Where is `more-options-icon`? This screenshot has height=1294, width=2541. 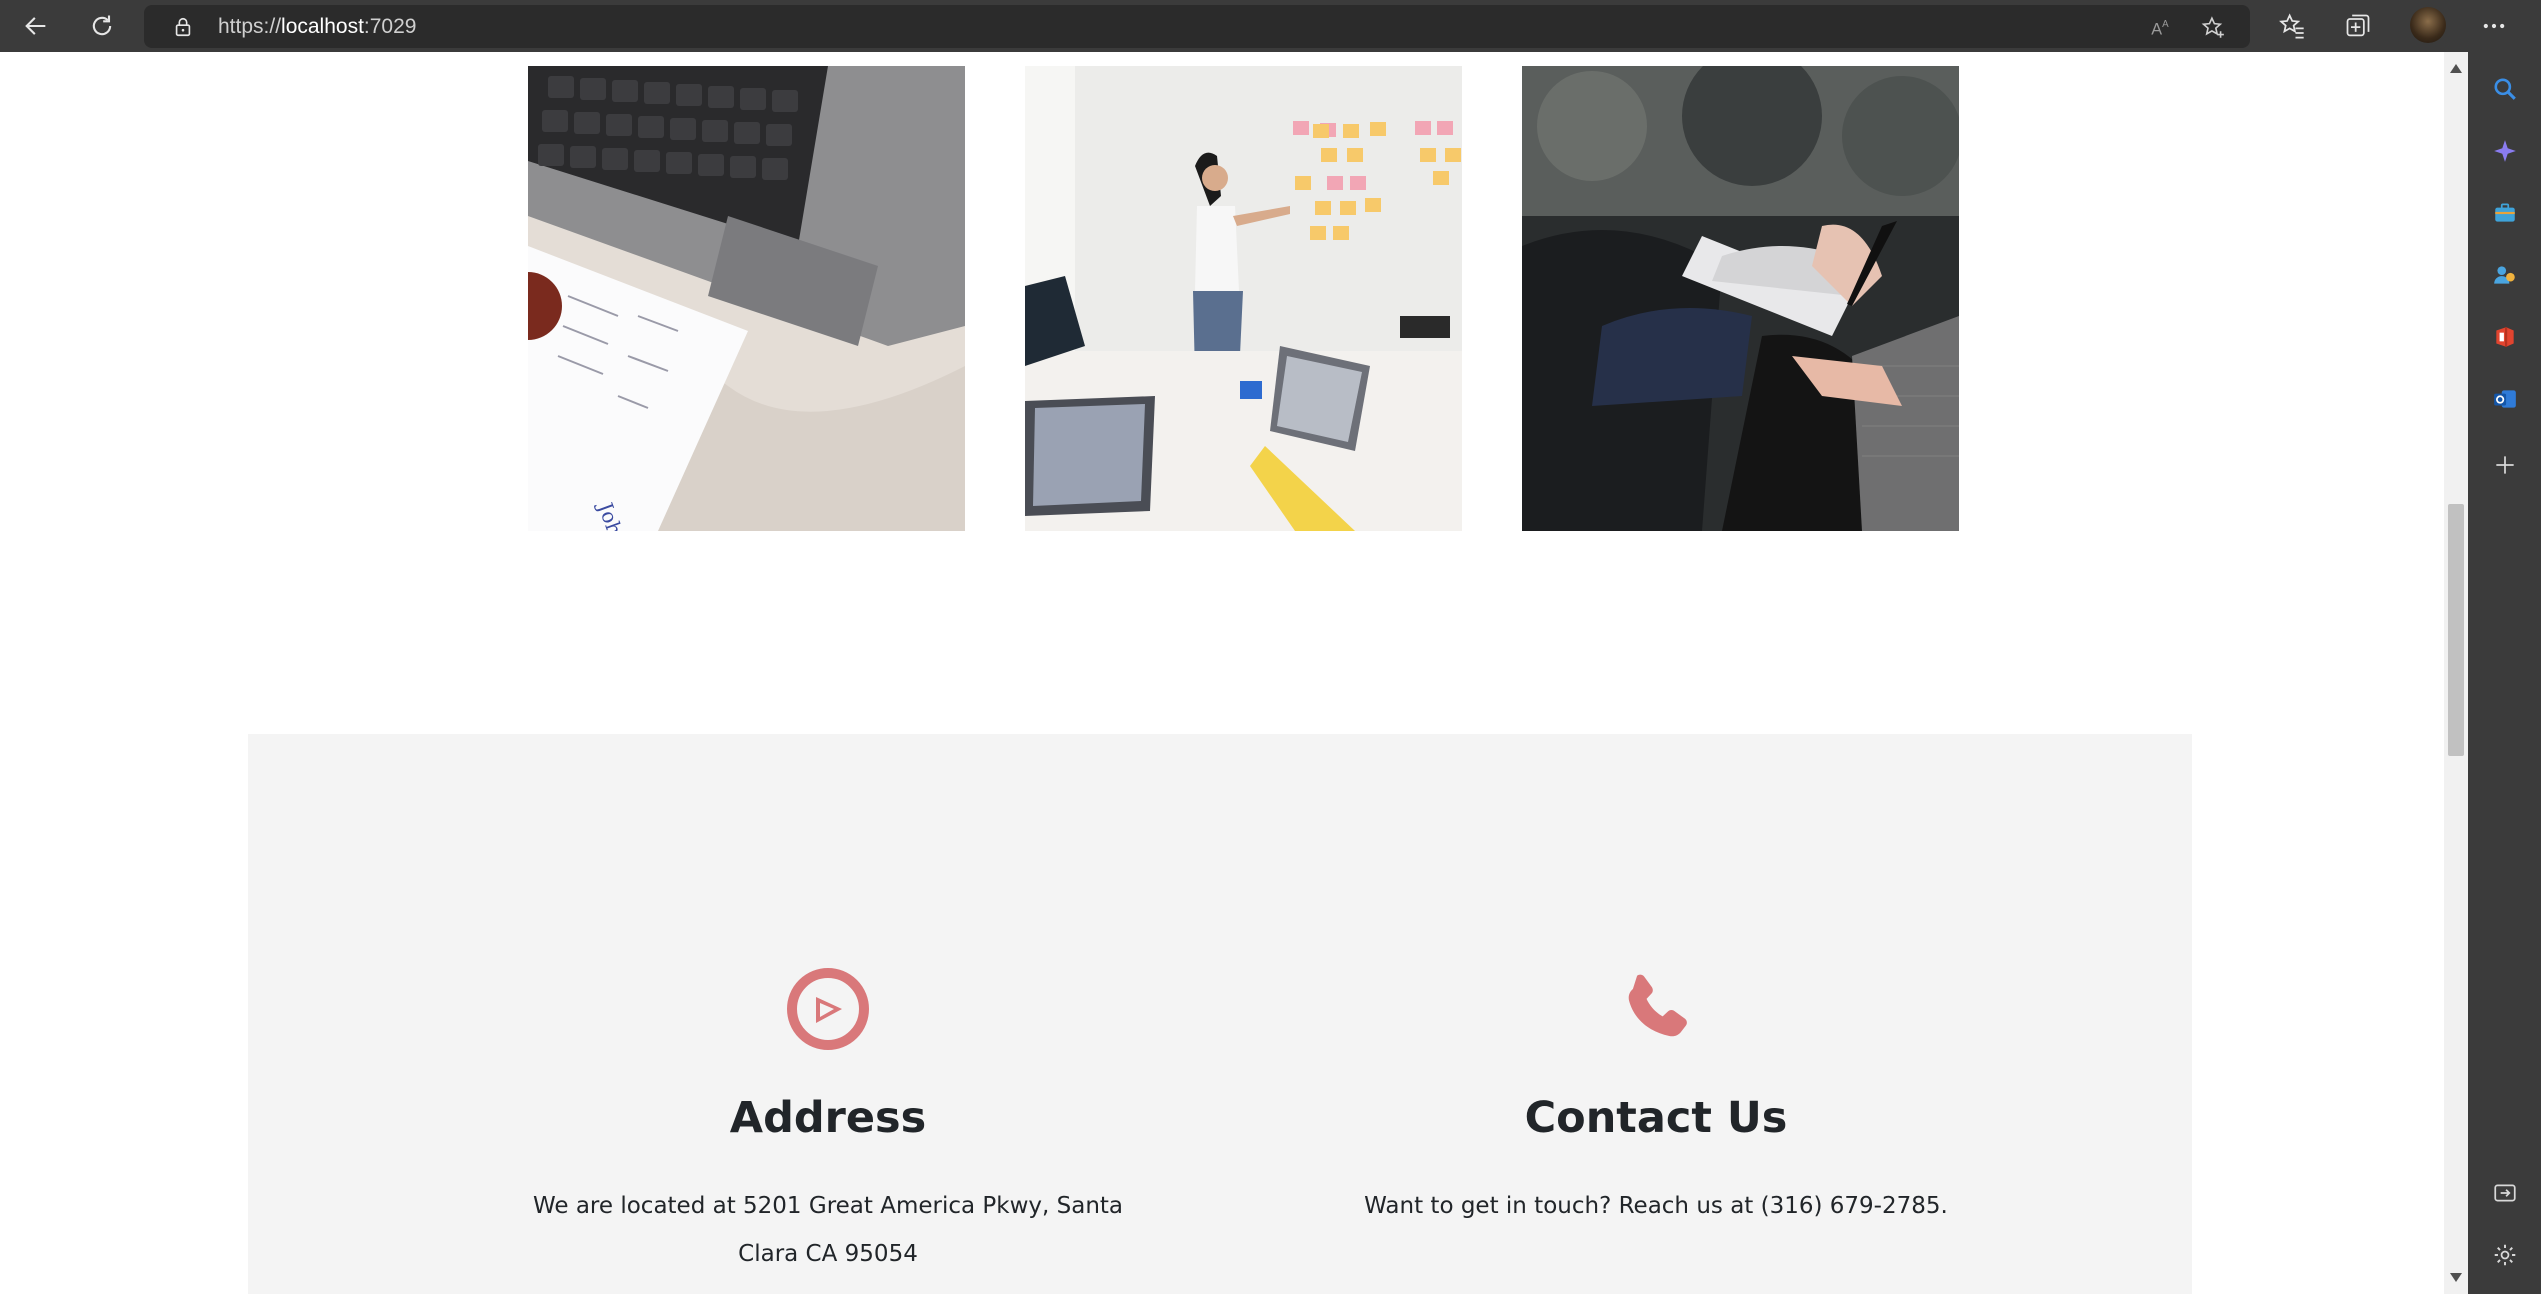 more-options-icon is located at coordinates (2494, 26).